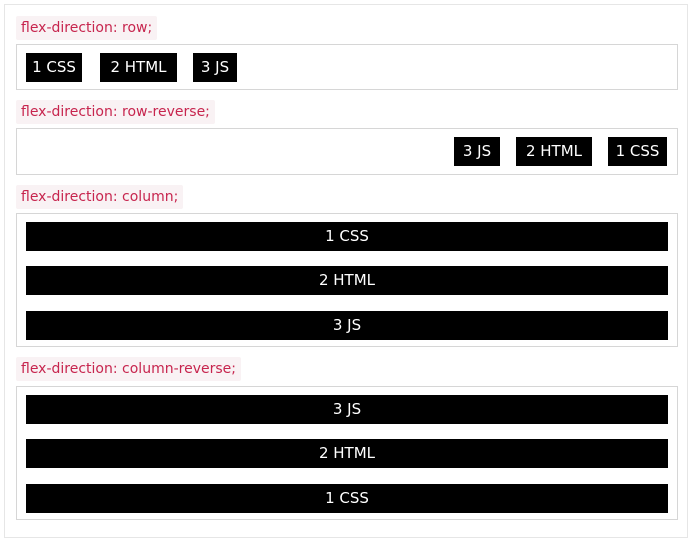  I want to click on section-label-row: flex-direction: row;, so click(87, 28).